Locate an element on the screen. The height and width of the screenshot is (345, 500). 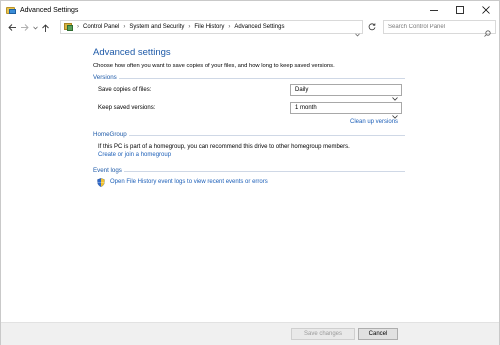
event-logs-heading: Event logs is located at coordinates (107, 170).